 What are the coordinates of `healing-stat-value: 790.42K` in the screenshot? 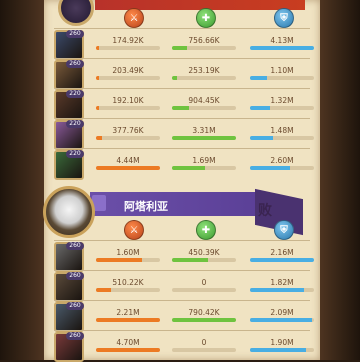 It's located at (204, 312).